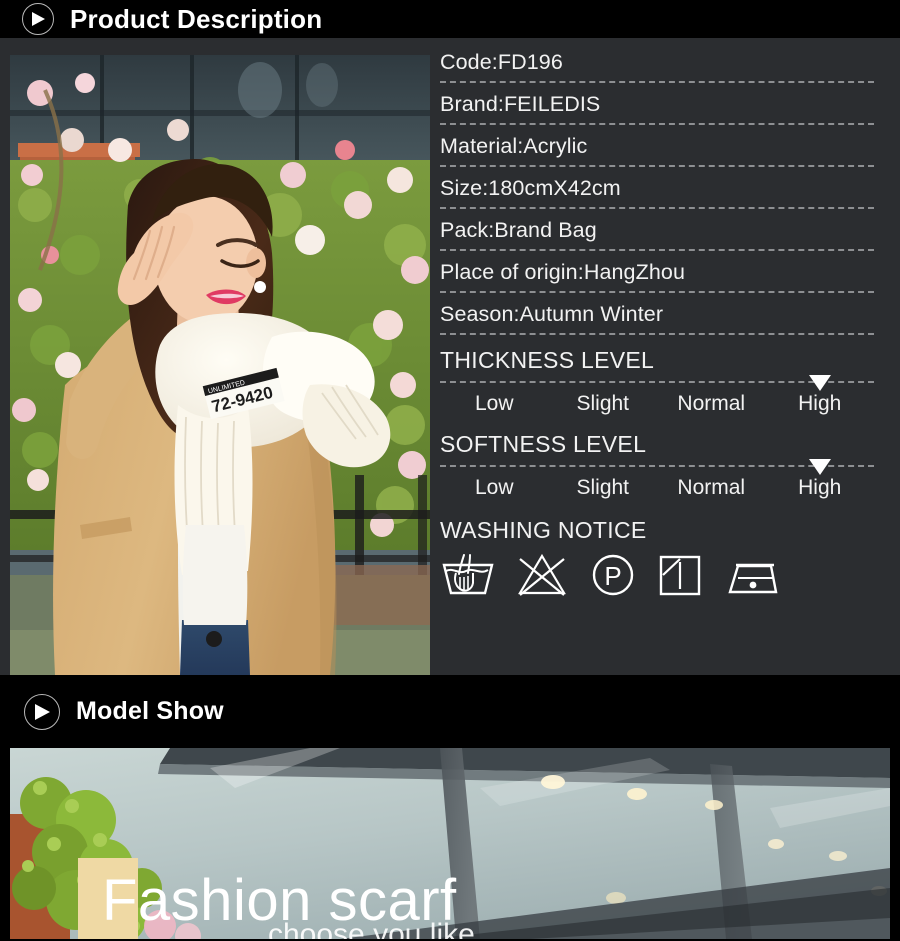 This screenshot has width=900, height=941. What do you see at coordinates (657, 108) in the screenshot?
I see `spec-row: Brand:FEILEDIS` at bounding box center [657, 108].